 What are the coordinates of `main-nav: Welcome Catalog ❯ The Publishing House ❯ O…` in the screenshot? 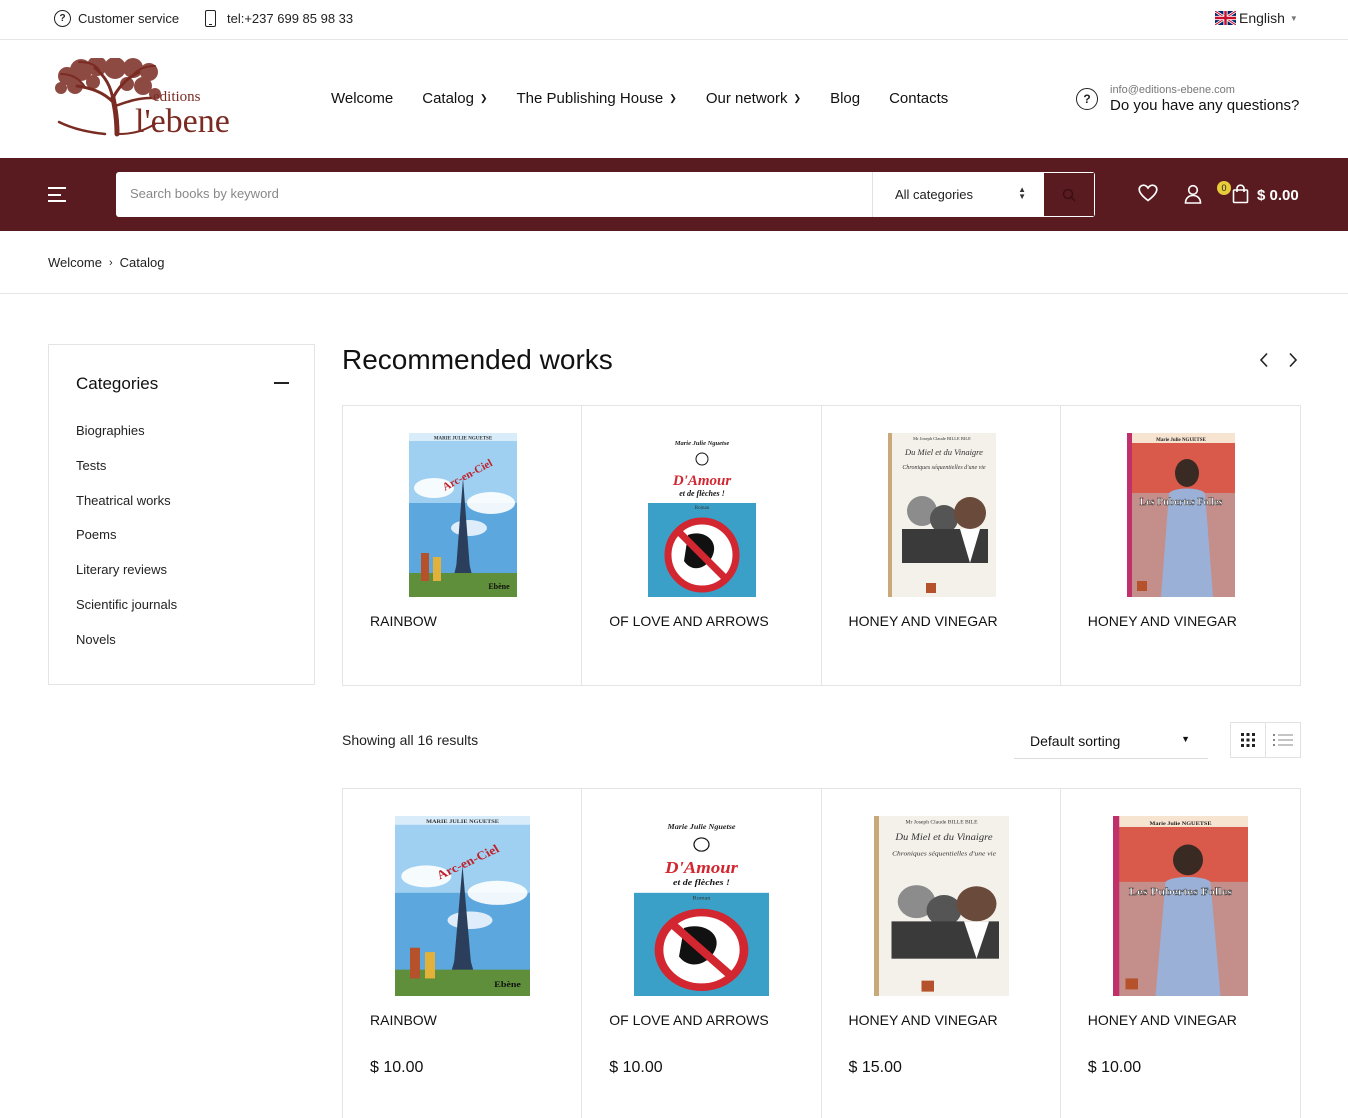 It's located at (654, 98).